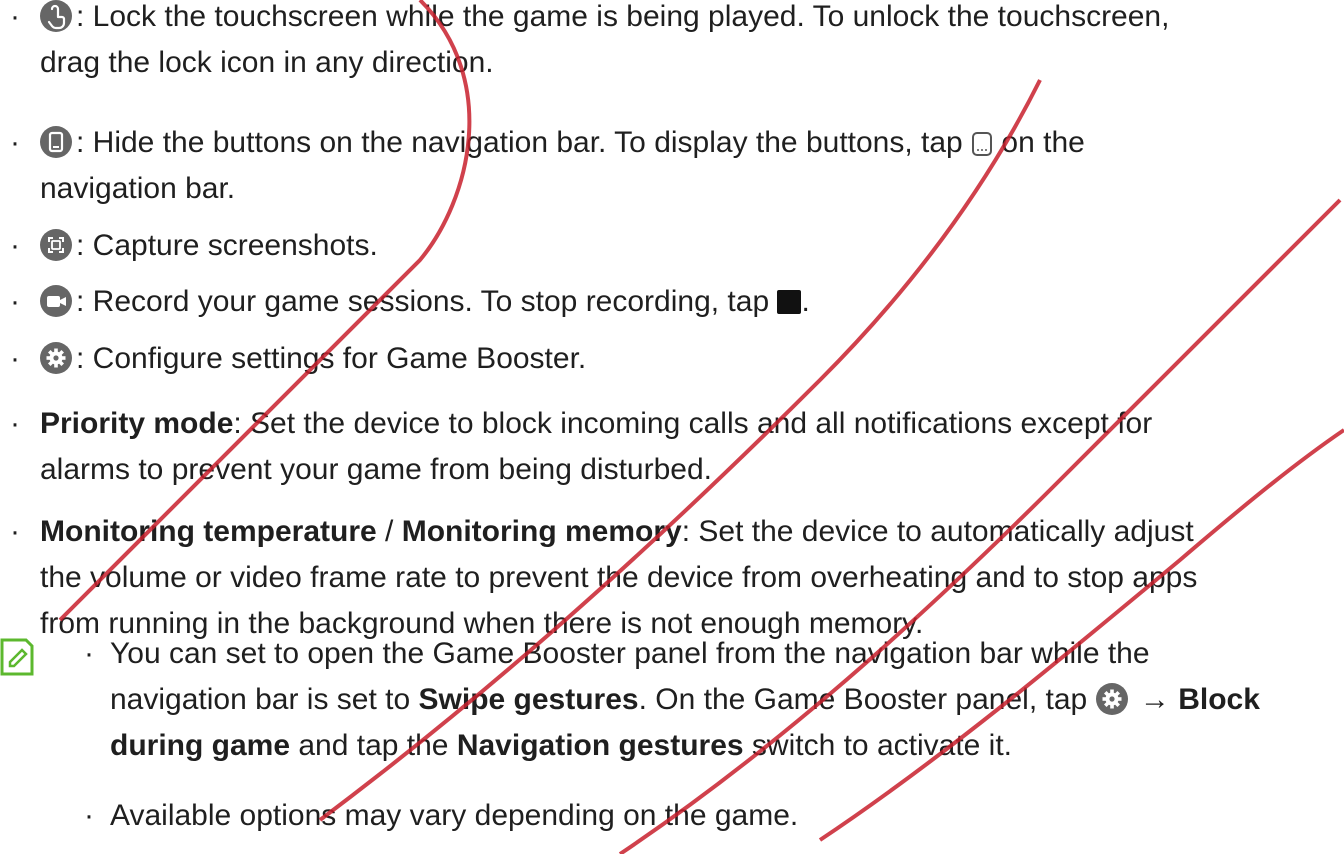 The width and height of the screenshot is (1344, 854). I want to click on term-priority-mode: Priority mode, so click(137, 423).